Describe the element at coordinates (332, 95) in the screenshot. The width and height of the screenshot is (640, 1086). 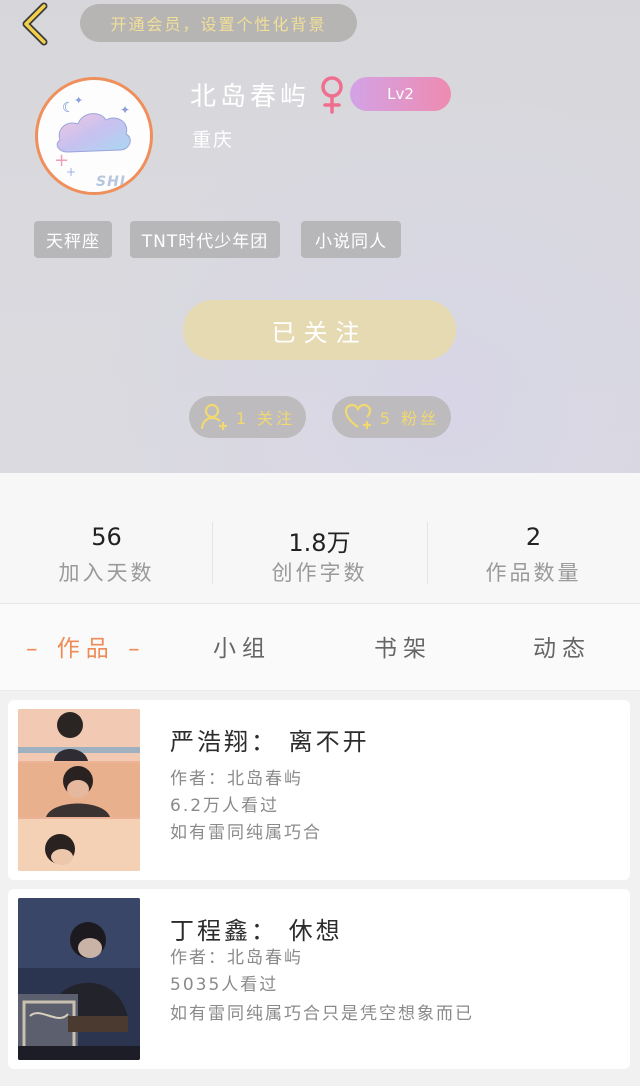
I see `female-icon` at that location.